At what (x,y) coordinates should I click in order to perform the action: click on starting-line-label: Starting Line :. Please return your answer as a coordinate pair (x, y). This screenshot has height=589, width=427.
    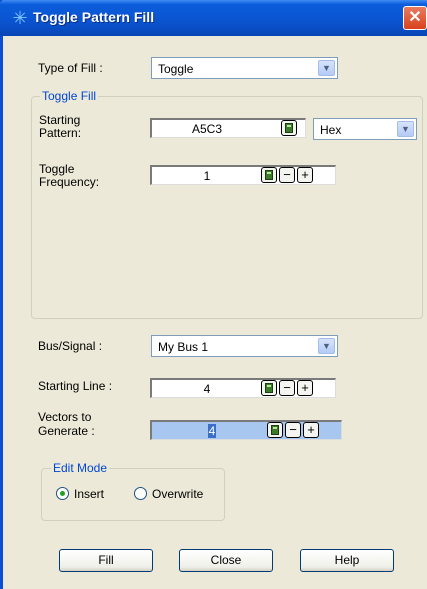
    Looking at the image, I should click on (75, 386).